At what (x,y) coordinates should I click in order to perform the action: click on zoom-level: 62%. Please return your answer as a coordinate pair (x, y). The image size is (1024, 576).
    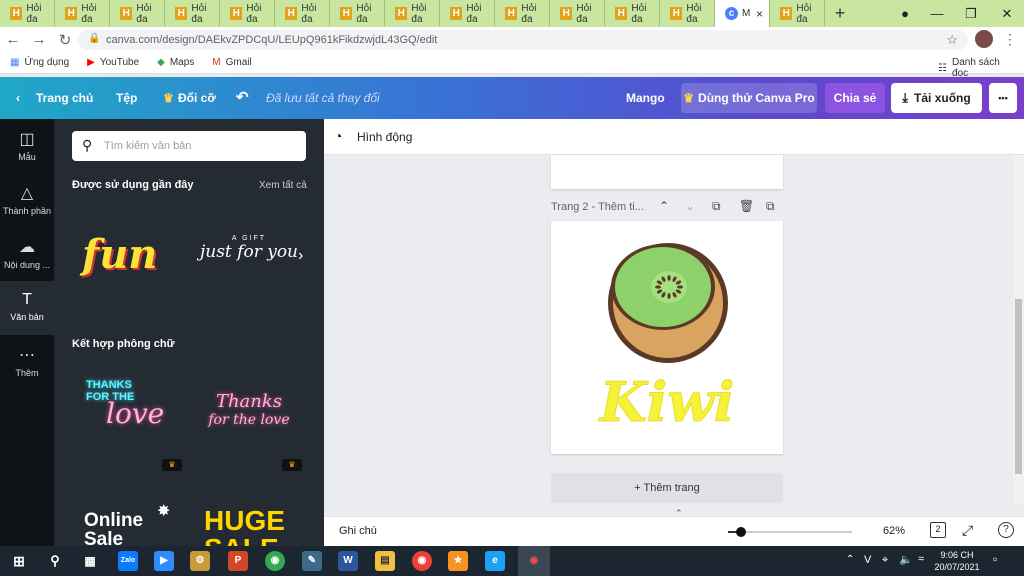
    Looking at the image, I should click on (894, 531).